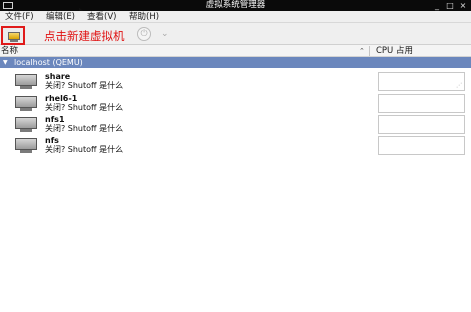  Describe the element at coordinates (235, 104) in the screenshot. I see `vm-row-rhel6-1: rhel6-1 关闭? Shutoff 是什么` at that location.